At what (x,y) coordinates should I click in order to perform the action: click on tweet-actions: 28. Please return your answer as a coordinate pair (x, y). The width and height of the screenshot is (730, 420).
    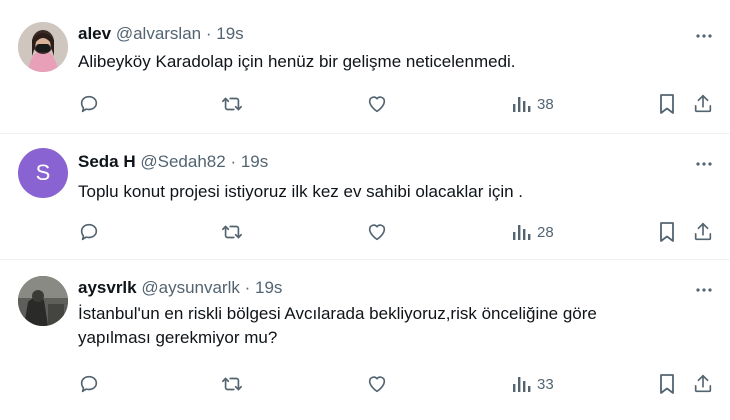
    Looking at the image, I should click on (398, 232).